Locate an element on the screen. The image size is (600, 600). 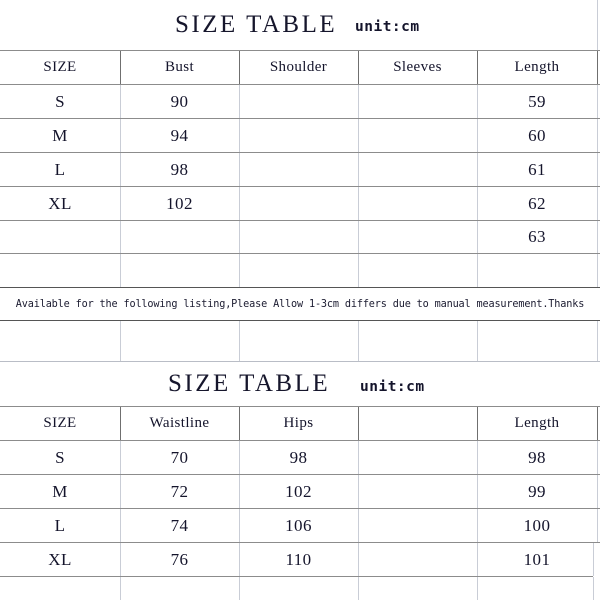
table-1-r4-bust is located at coordinates (179, 237).